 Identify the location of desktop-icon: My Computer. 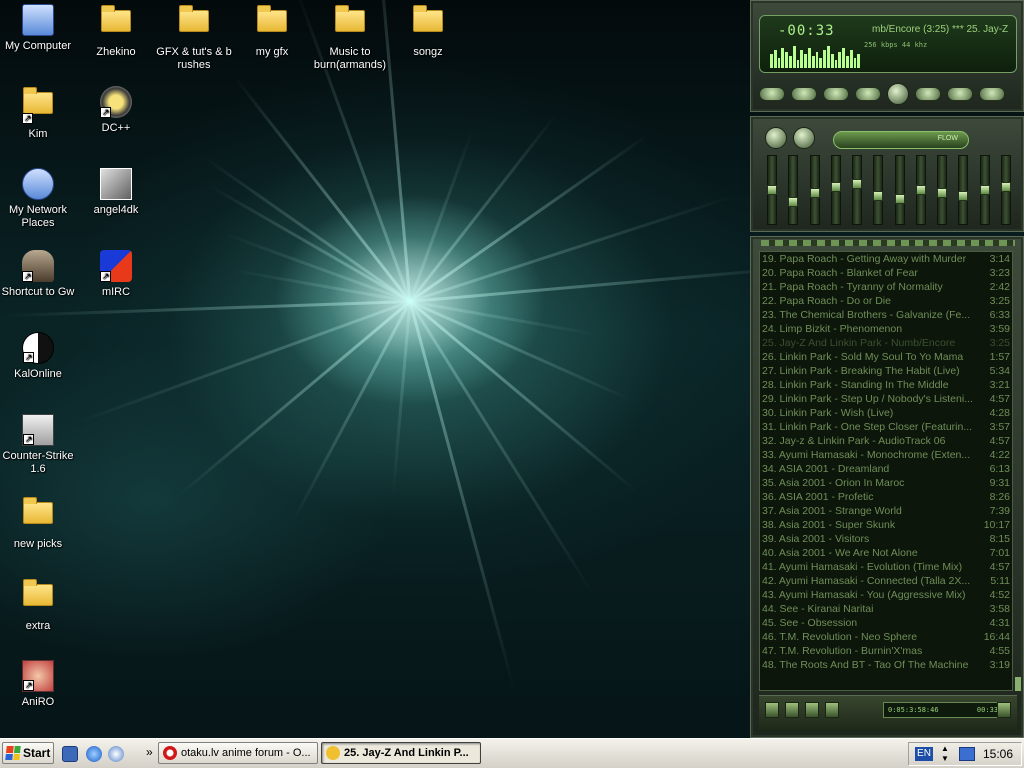
(38, 28).